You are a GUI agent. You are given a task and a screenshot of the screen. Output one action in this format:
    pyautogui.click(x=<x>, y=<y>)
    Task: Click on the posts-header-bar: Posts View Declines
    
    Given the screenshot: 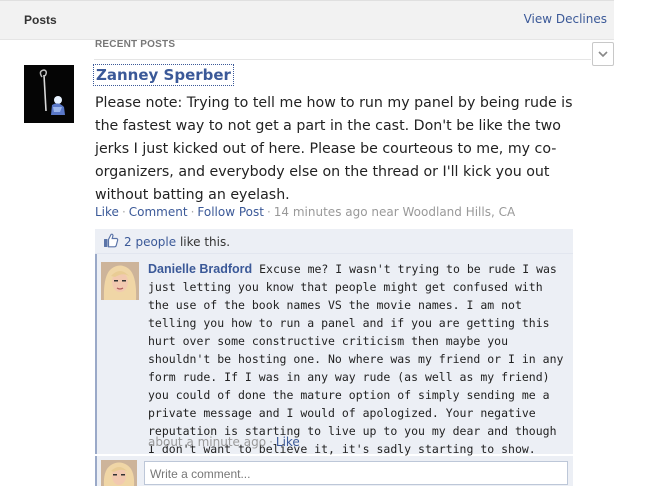 What is the action you would take?
    pyautogui.click(x=307, y=20)
    